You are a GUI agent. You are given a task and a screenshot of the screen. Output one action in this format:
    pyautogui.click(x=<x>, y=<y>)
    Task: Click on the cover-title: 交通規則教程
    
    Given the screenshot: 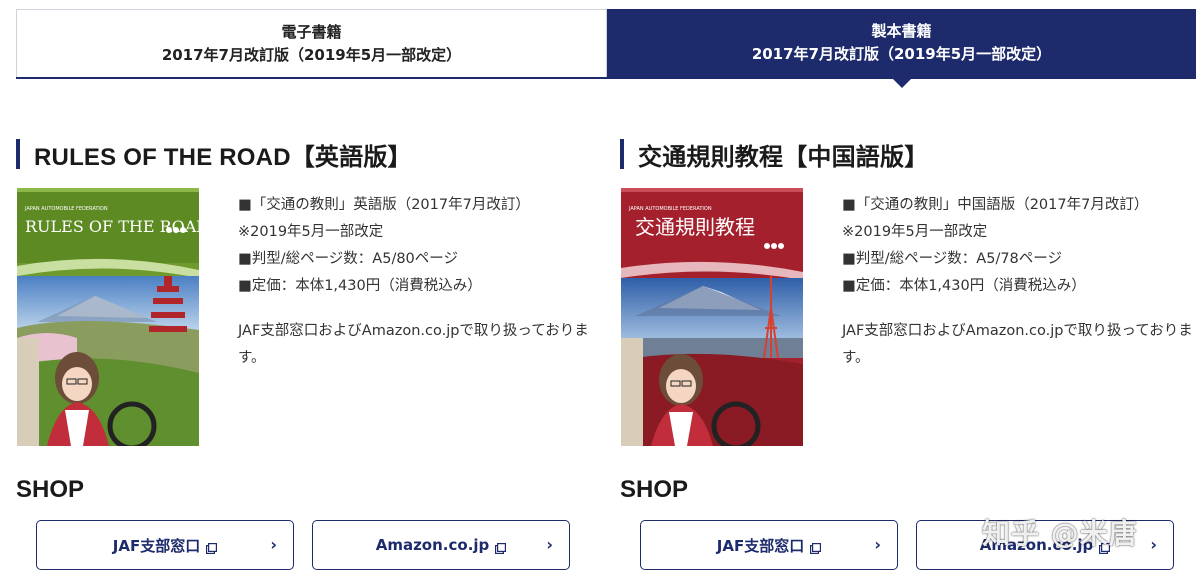 What is the action you would take?
    pyautogui.click(x=695, y=227)
    